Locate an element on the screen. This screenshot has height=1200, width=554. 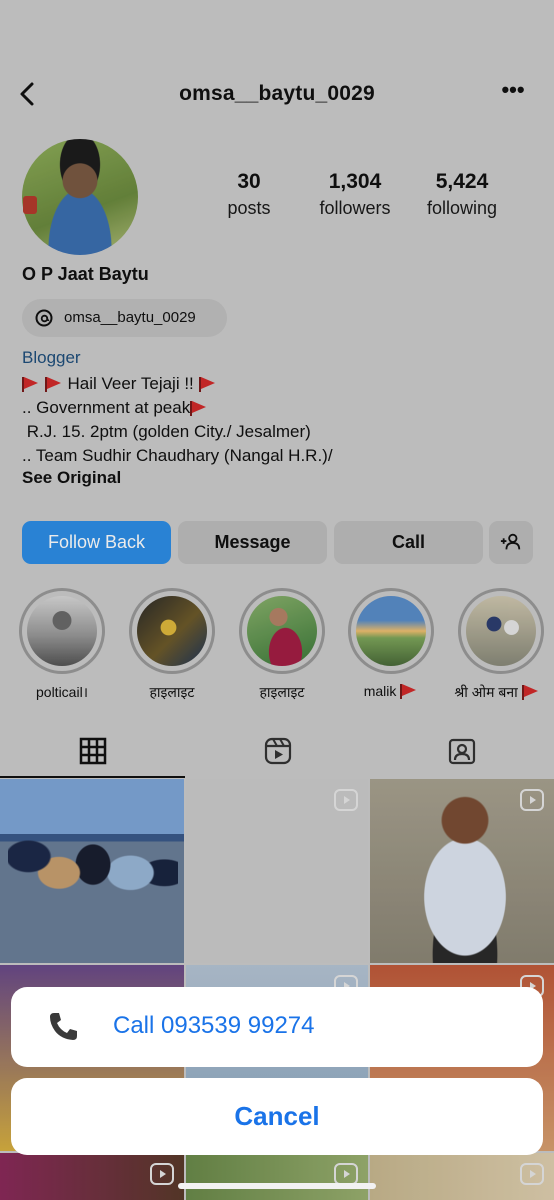
home-indicator is located at coordinates (277, 1186).